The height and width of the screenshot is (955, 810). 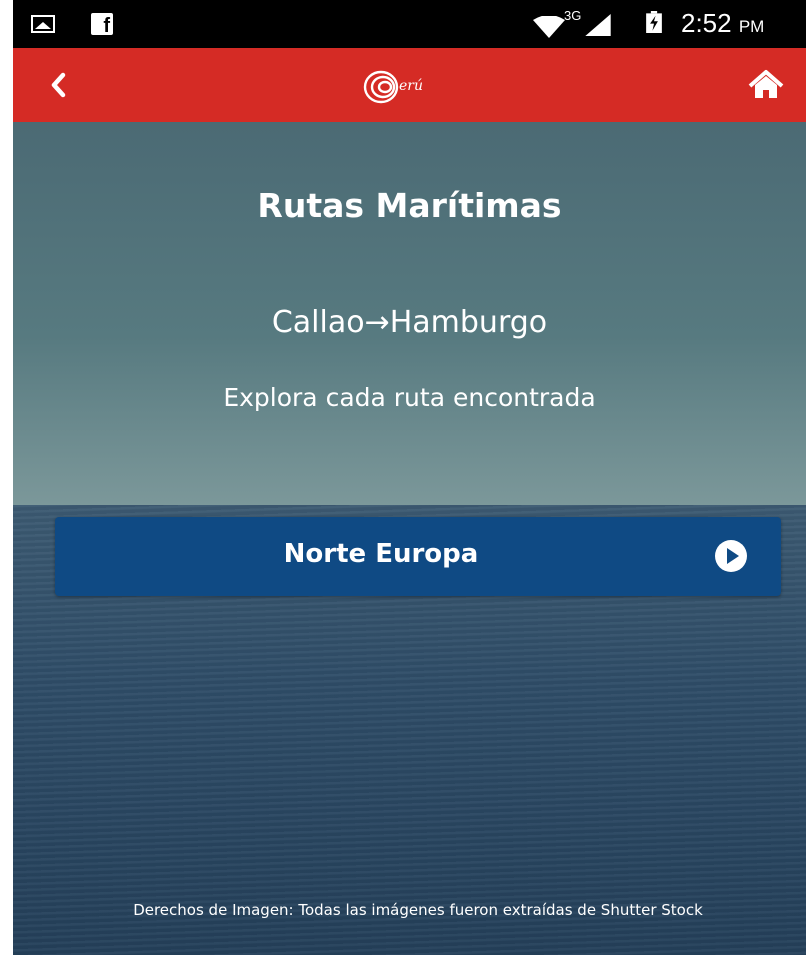 What do you see at coordinates (654, 22) in the screenshot?
I see `battery-icon` at bounding box center [654, 22].